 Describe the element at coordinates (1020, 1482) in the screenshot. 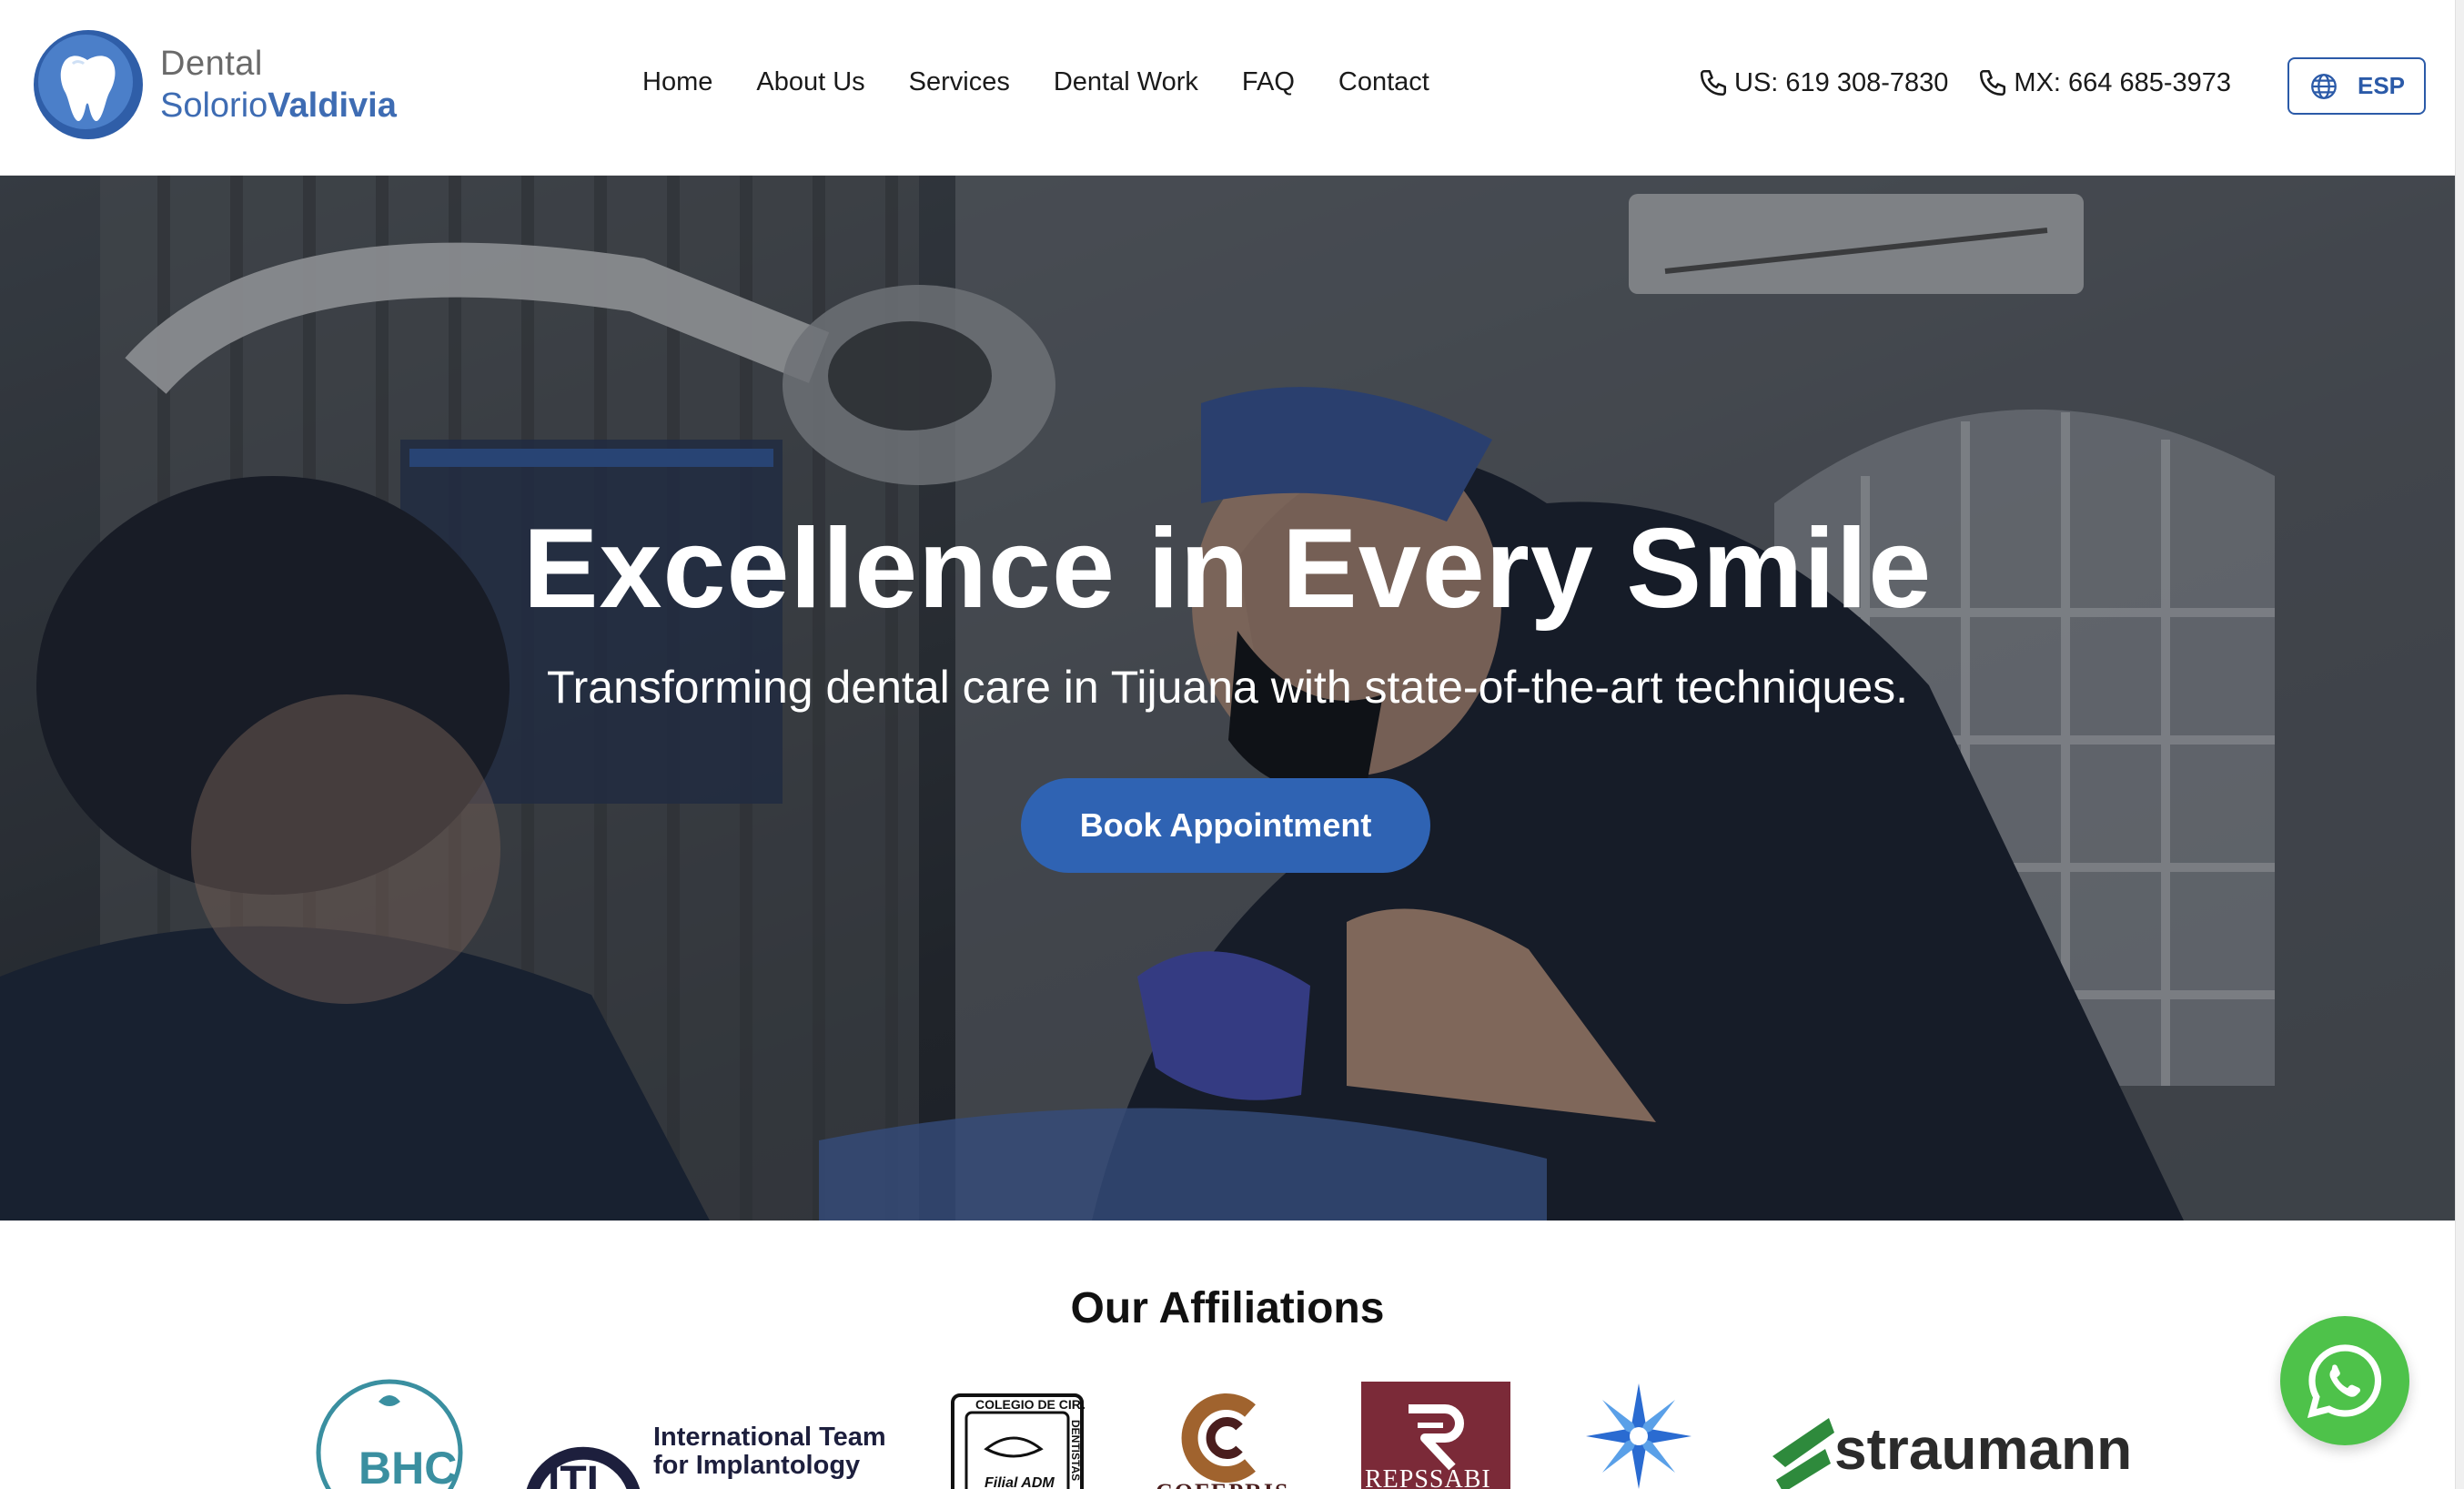

I see `colegio-bottom-text: Filial ADM` at that location.